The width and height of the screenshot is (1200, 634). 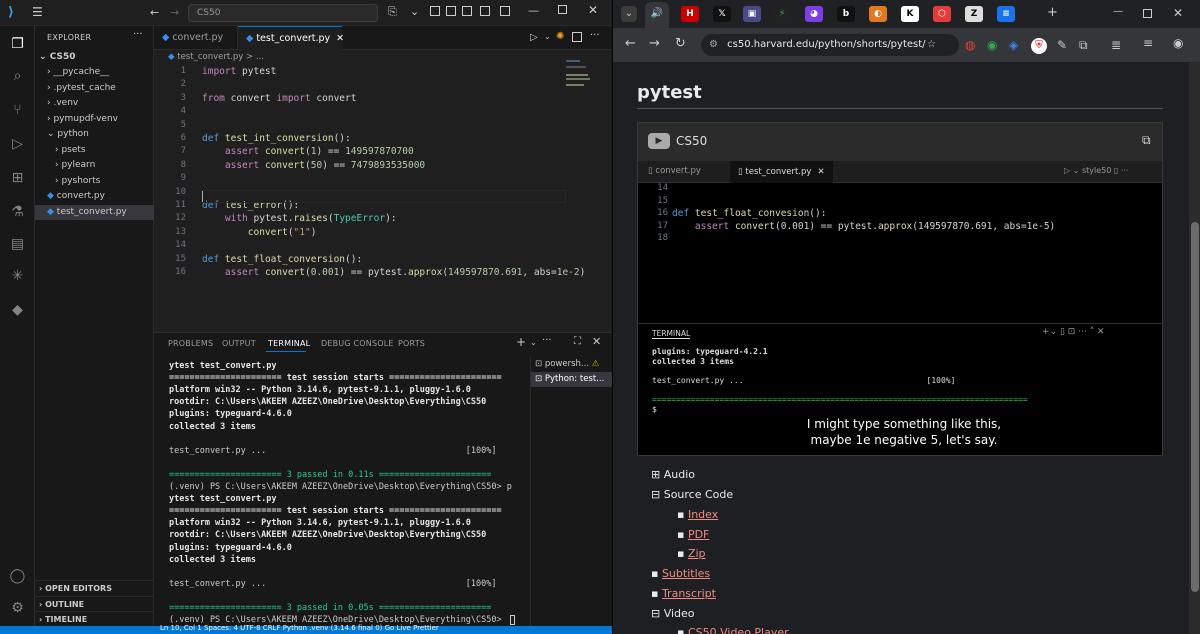 I want to click on tab-hex-icon: ⬡, so click(x=942, y=14).